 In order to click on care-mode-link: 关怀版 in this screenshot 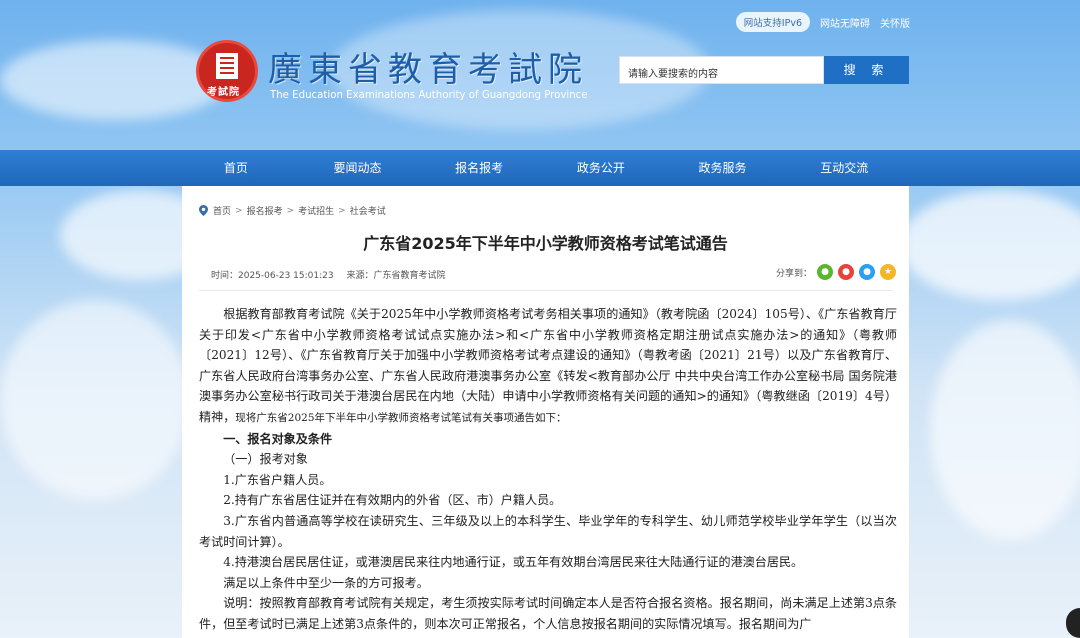, I will do `click(895, 22)`.